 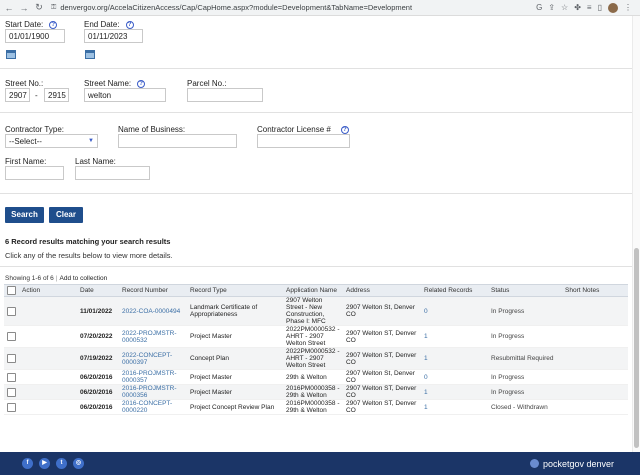 I want to click on status-cell: Resubmittal Required, so click(x=525, y=358).